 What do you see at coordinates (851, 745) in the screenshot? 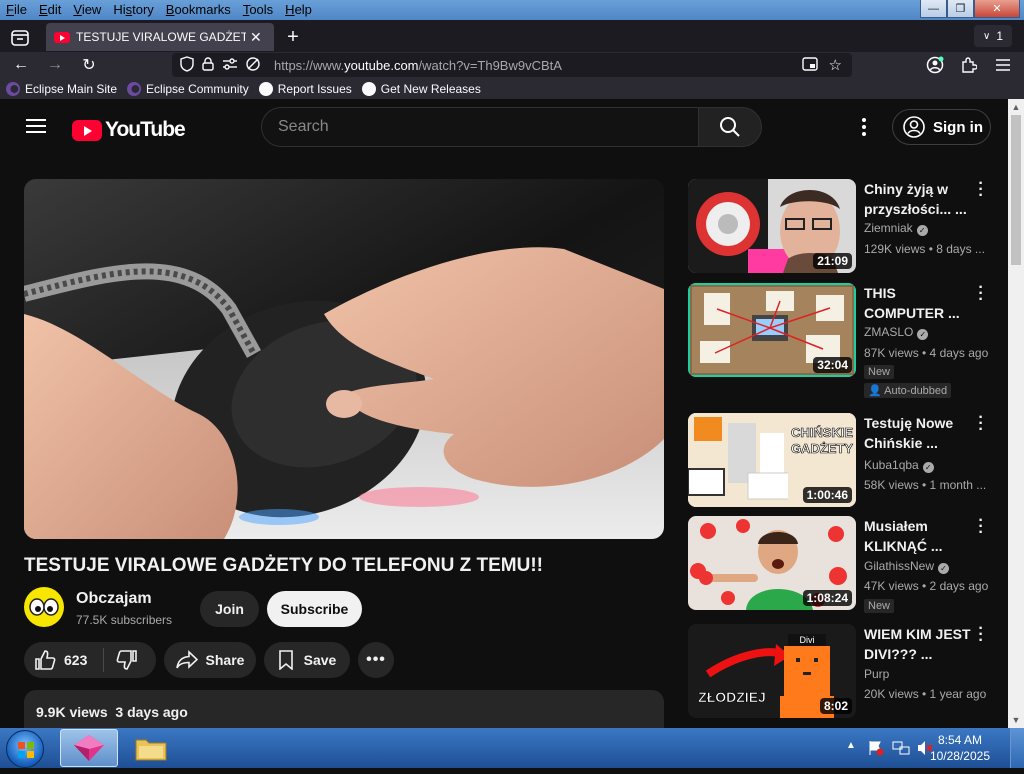
I see `show-hidden-icons-icon: ▲` at bounding box center [851, 745].